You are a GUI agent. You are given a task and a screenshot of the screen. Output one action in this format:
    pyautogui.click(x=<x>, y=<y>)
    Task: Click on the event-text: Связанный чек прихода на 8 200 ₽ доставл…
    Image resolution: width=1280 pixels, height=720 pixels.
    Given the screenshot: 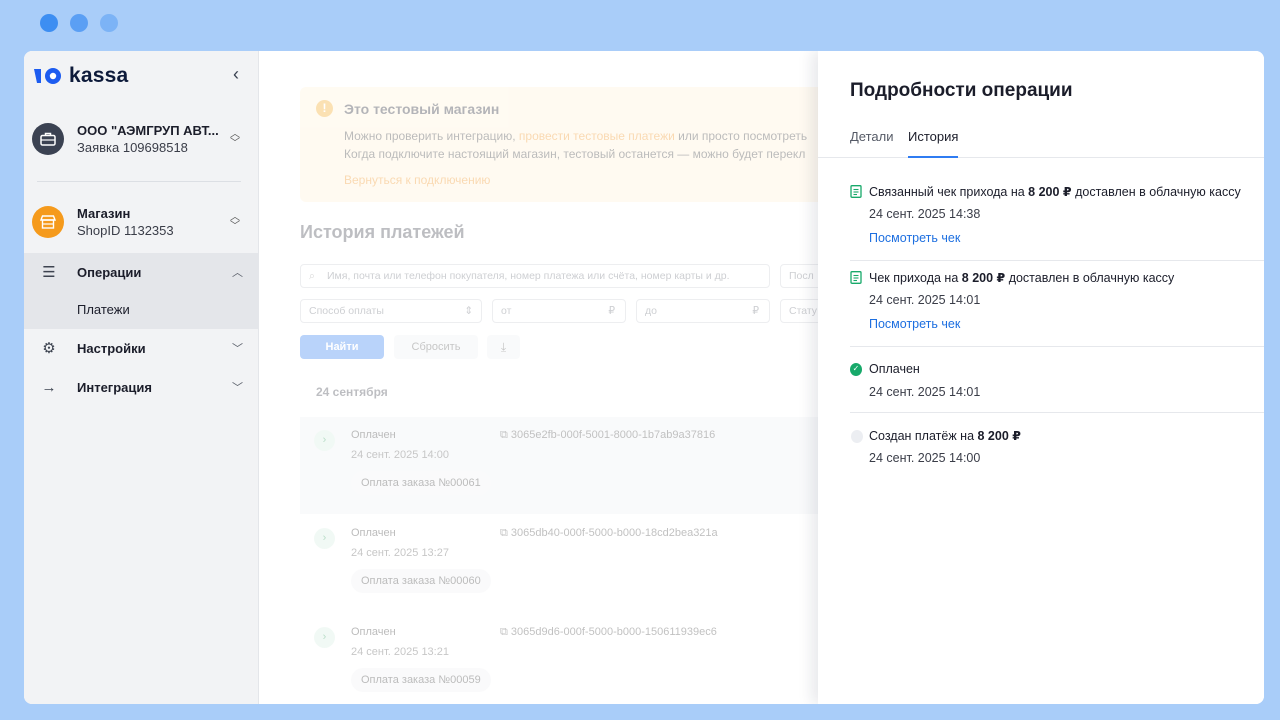 What is the action you would take?
    pyautogui.click(x=1055, y=192)
    